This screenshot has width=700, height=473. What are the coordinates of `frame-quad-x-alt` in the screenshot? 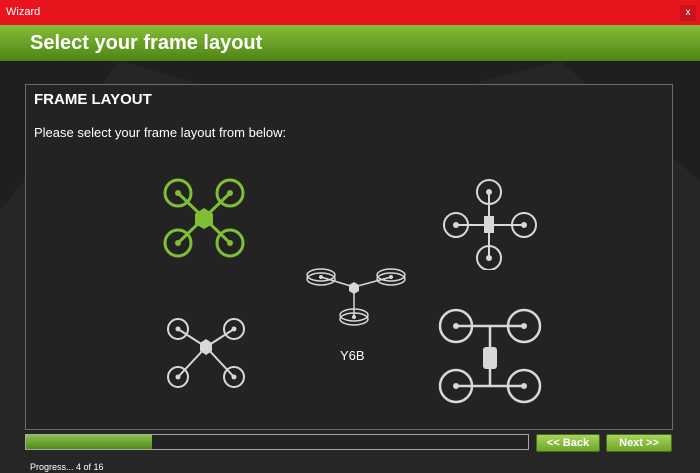 It's located at (206, 353).